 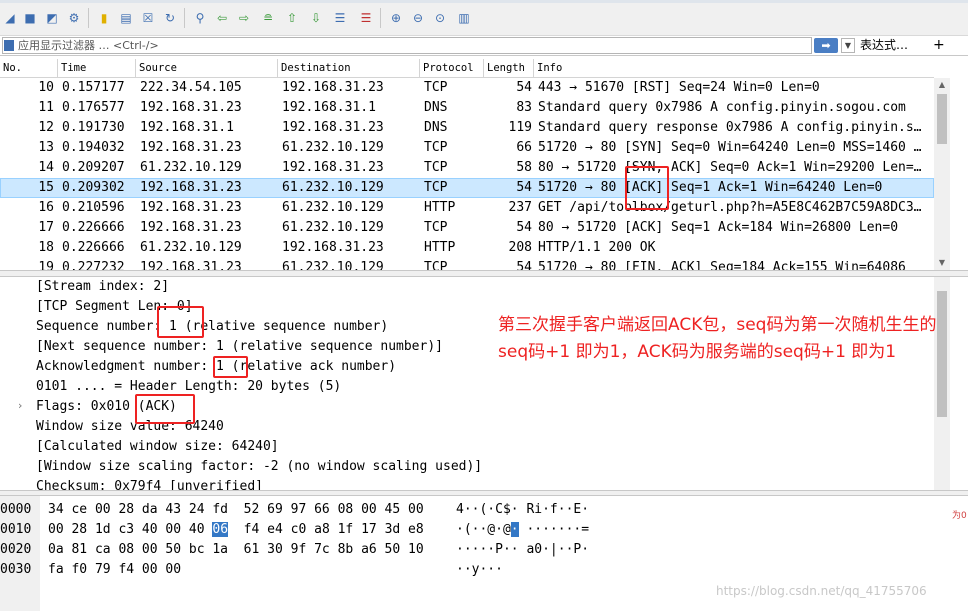 I want to click on byte-ascii-row: ··y···, so click(x=479, y=570).